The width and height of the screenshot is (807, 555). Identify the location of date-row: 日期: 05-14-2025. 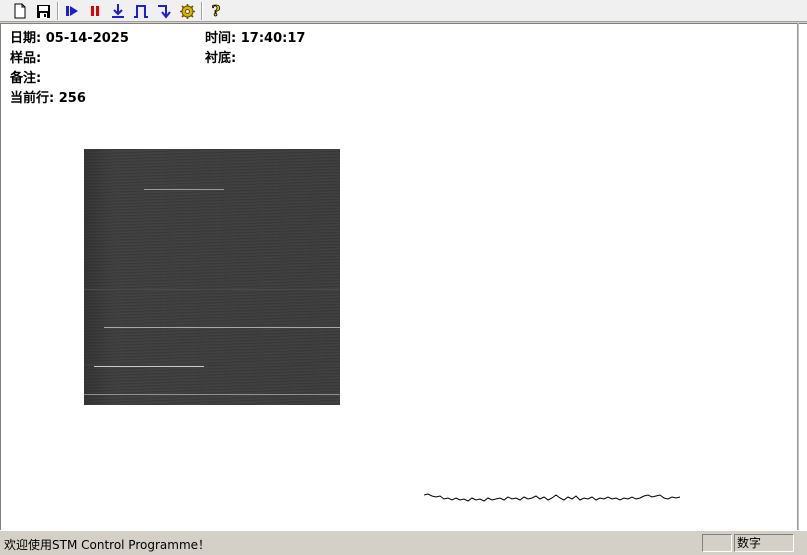
(69, 38).